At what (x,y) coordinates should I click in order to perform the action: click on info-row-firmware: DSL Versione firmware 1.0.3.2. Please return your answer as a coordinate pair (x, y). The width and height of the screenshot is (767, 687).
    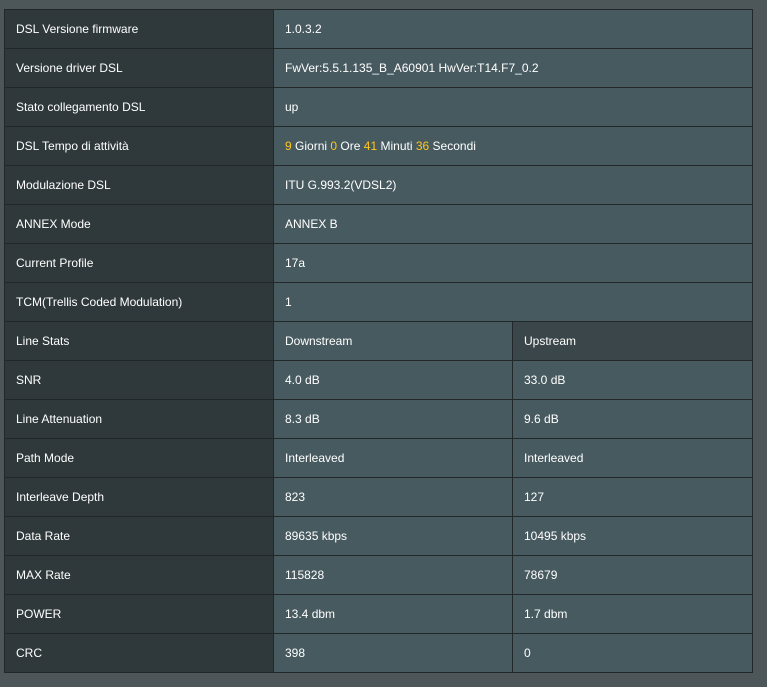
    Looking at the image, I should click on (379, 29).